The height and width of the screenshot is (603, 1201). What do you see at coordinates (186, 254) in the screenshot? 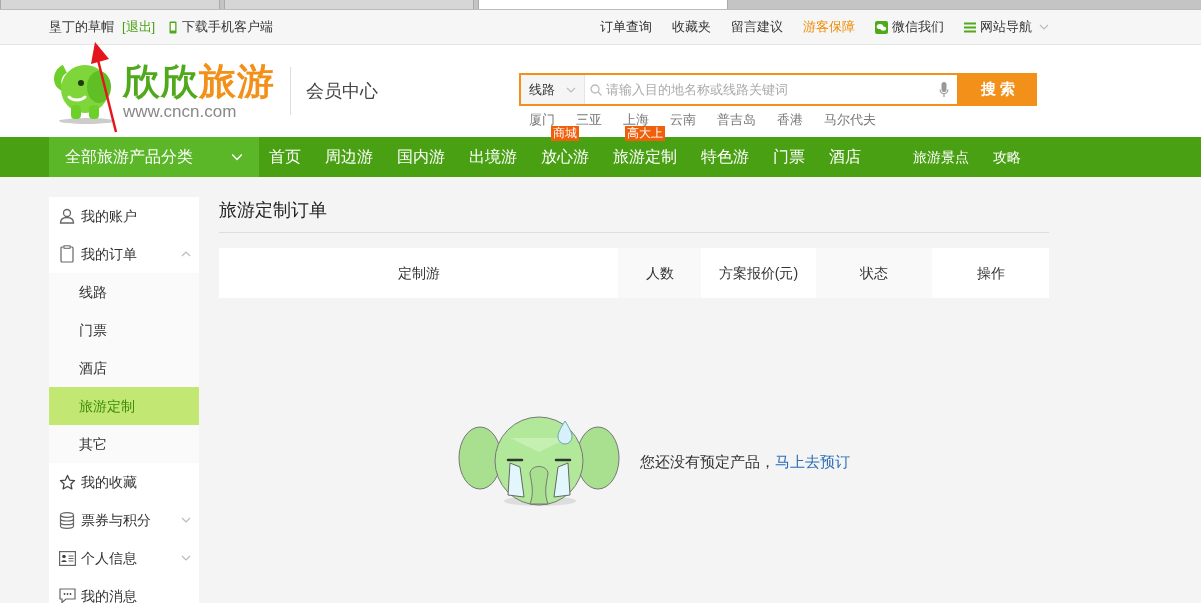
I see `chevron-up-icon` at bounding box center [186, 254].